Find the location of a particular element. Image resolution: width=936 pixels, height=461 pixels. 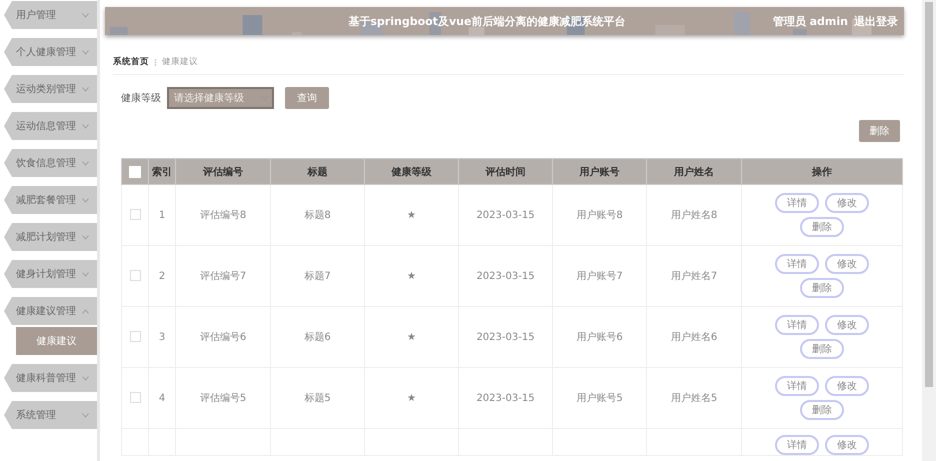

separator-icon is located at coordinates (155, 62).